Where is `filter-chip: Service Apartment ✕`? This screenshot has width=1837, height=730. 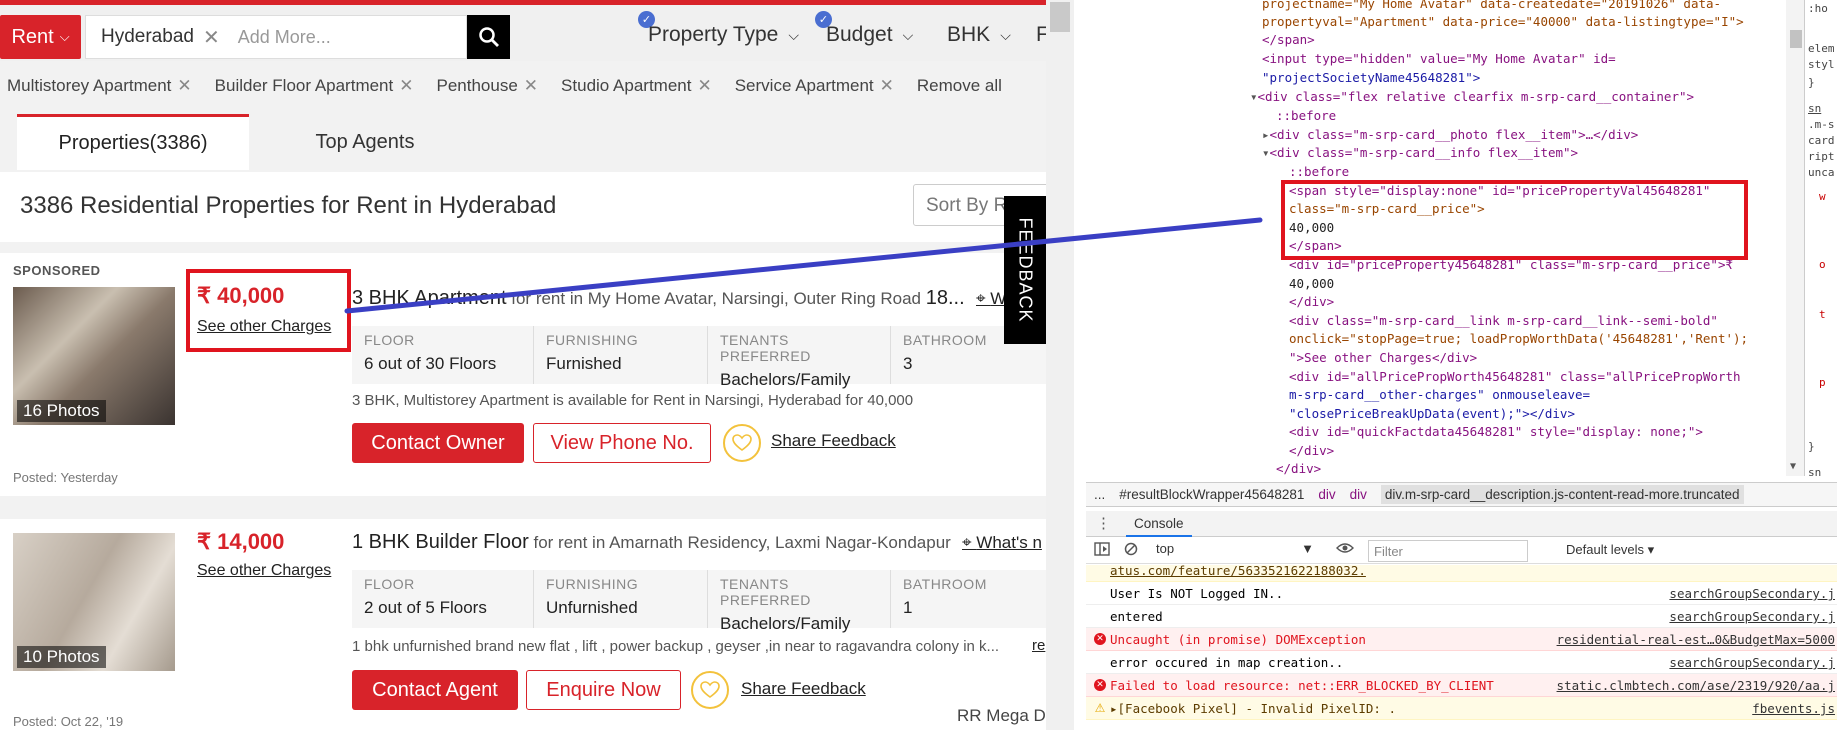 filter-chip: Service Apartment ✕ is located at coordinates (814, 86).